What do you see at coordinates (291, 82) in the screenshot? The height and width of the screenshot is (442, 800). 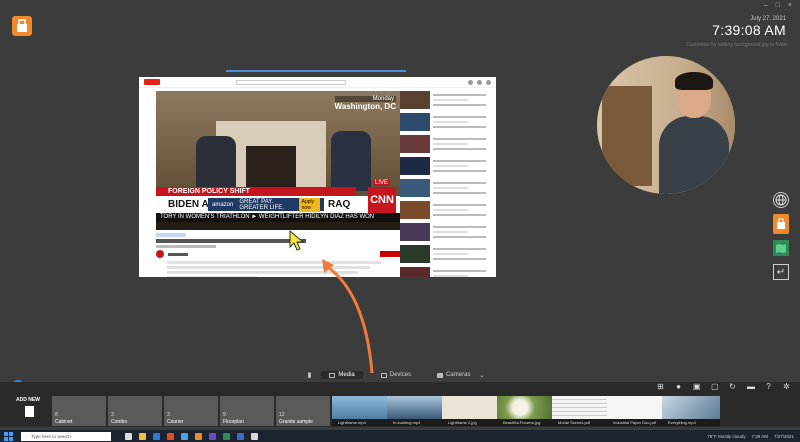 I see `youtube-search-input` at bounding box center [291, 82].